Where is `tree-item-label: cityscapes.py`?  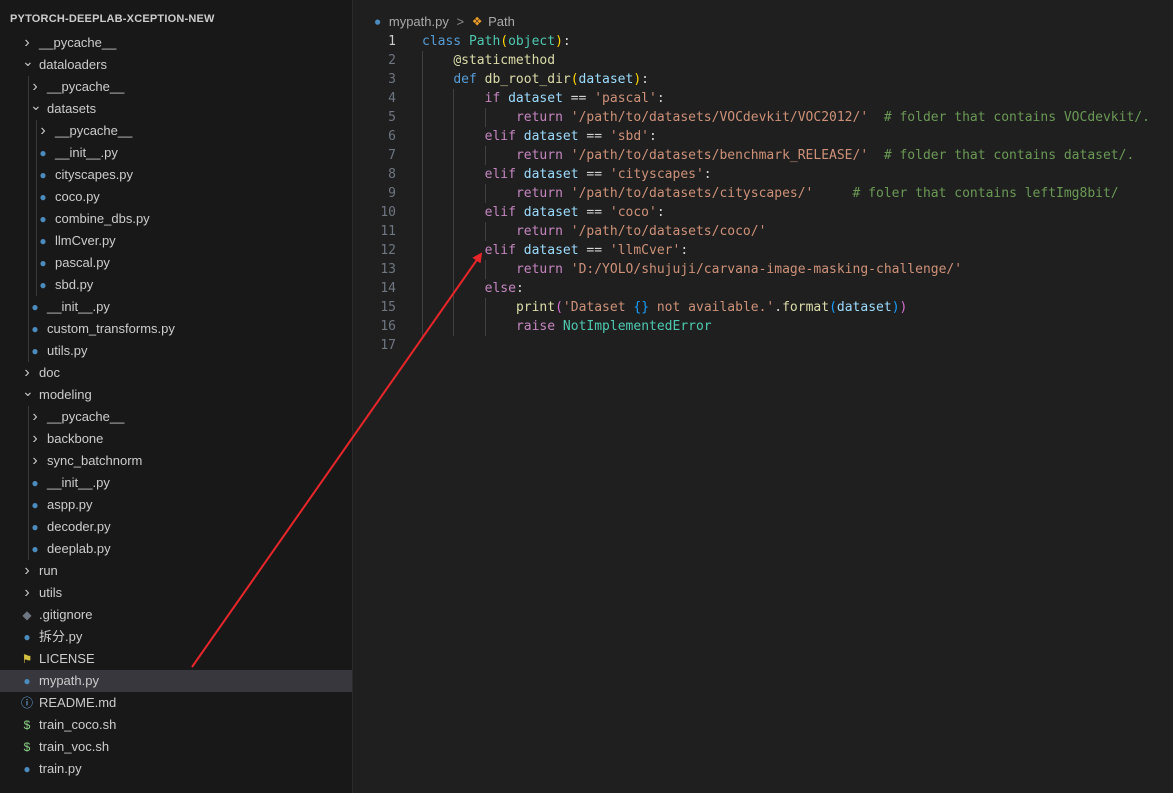
tree-item-label: cityscapes.py is located at coordinates (94, 174).